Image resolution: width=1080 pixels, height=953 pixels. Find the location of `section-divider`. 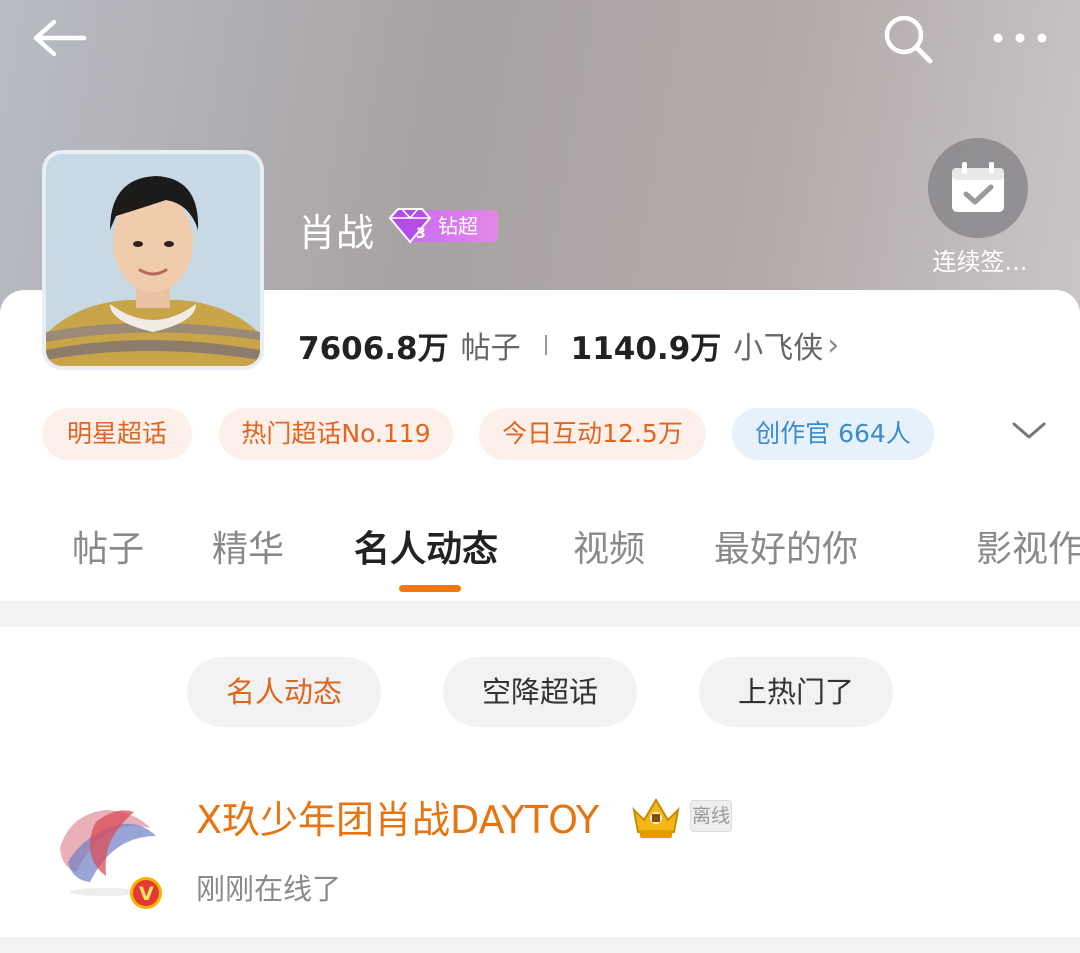

section-divider is located at coordinates (540, 614).